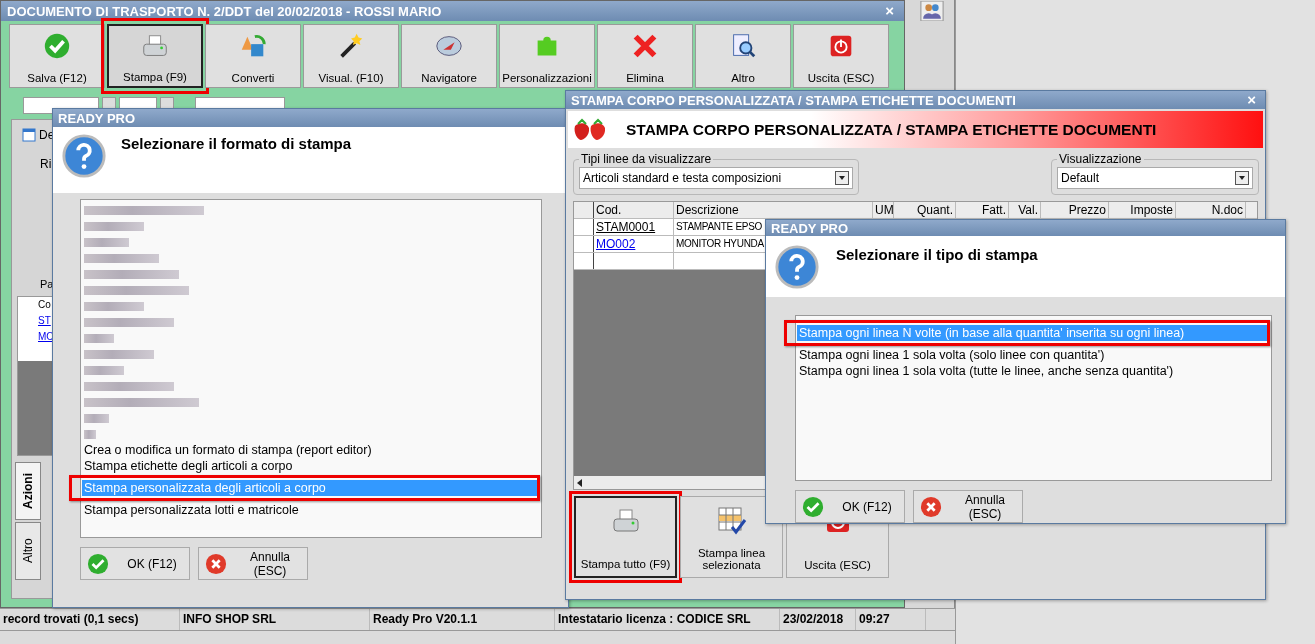 The width and height of the screenshot is (1315, 644). Describe the element at coordinates (44, 321) in the screenshot. I see `code-link: ST` at that location.